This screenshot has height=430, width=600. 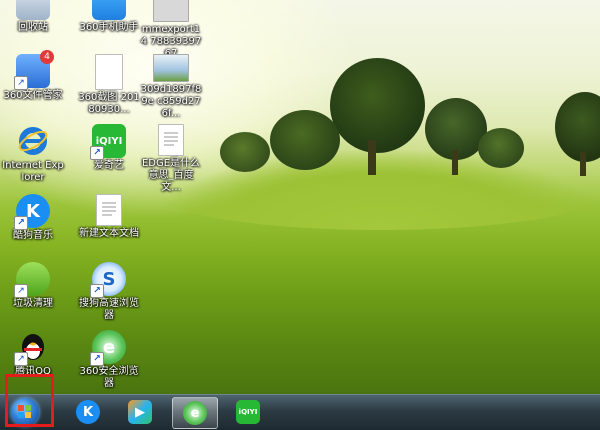 I want to click on icon-label: 垃圾清理, so click(x=33, y=303).